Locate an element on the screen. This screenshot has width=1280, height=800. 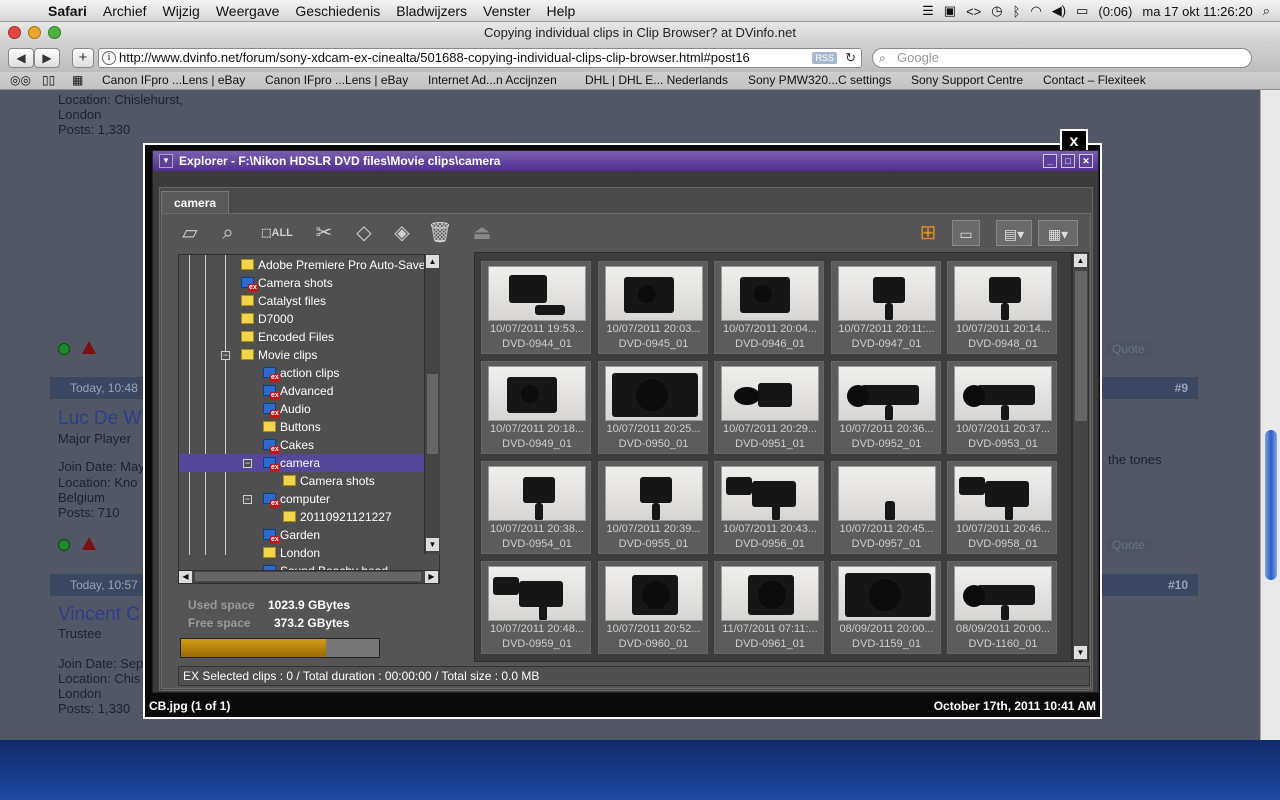
menu-bladwijzers: Bladwijzers is located at coordinates (431, 11).